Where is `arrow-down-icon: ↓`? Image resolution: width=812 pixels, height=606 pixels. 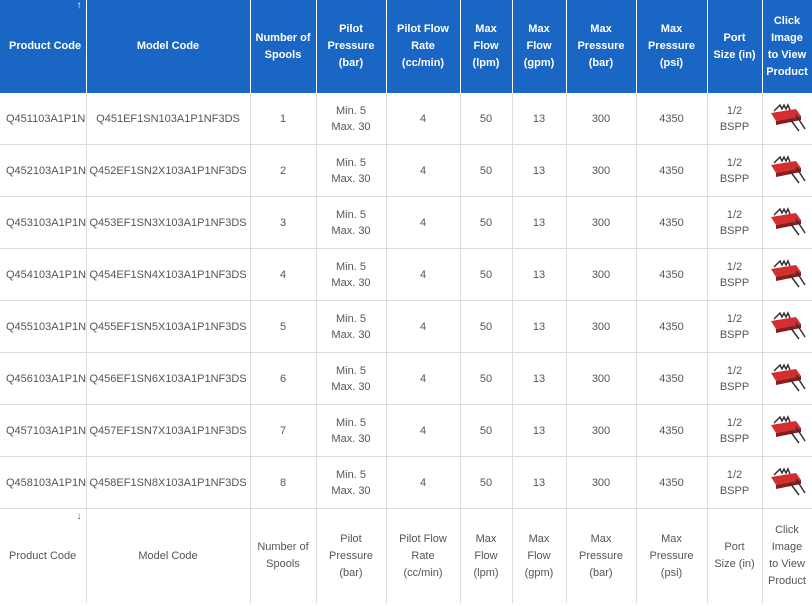
arrow-down-icon: ↓ is located at coordinates (79, 517).